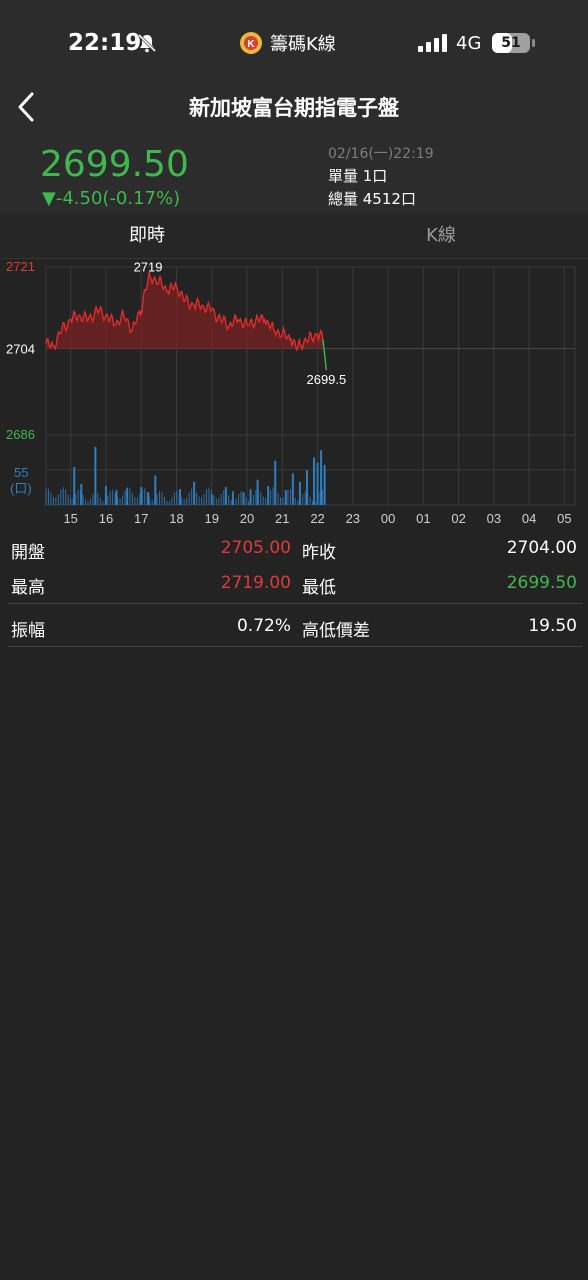  What do you see at coordinates (282, 518) in the screenshot?
I see `x-tick-label: 21` at bounding box center [282, 518].